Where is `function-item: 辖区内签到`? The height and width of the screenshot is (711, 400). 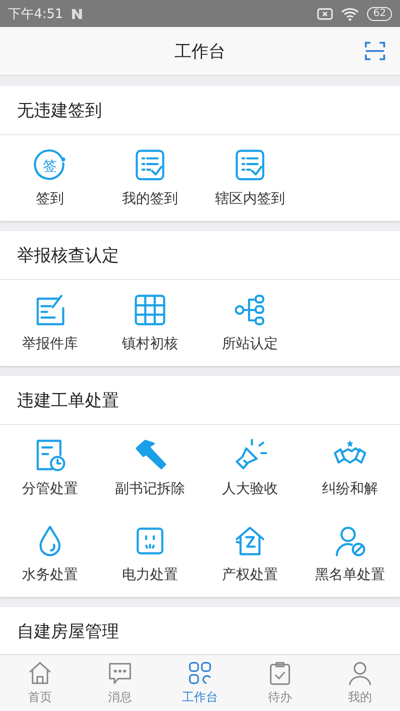
function-item: 辖区内签到 is located at coordinates (250, 178).